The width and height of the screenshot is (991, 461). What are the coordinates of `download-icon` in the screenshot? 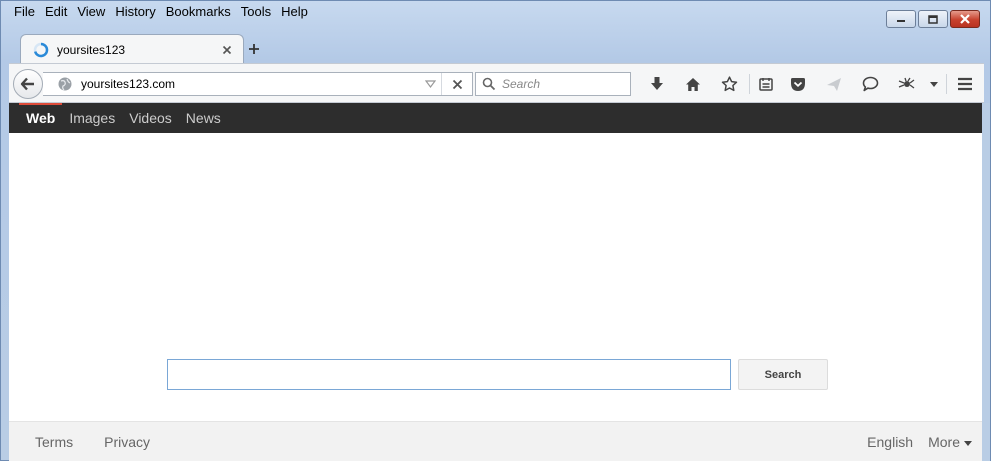 It's located at (657, 83).